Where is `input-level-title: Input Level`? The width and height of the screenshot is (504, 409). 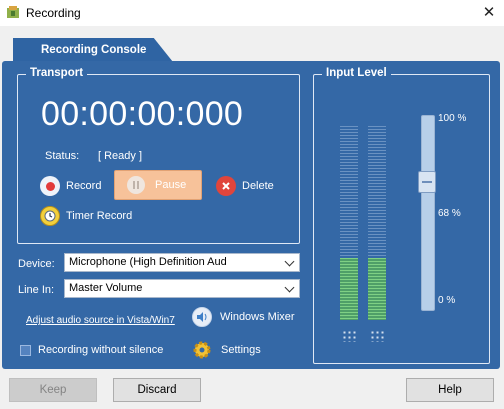 input-level-title: Input Level is located at coordinates (356, 73).